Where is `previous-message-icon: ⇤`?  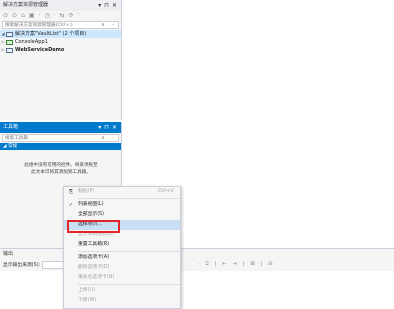
previous-message-icon: ⇤ is located at coordinates (224, 264).